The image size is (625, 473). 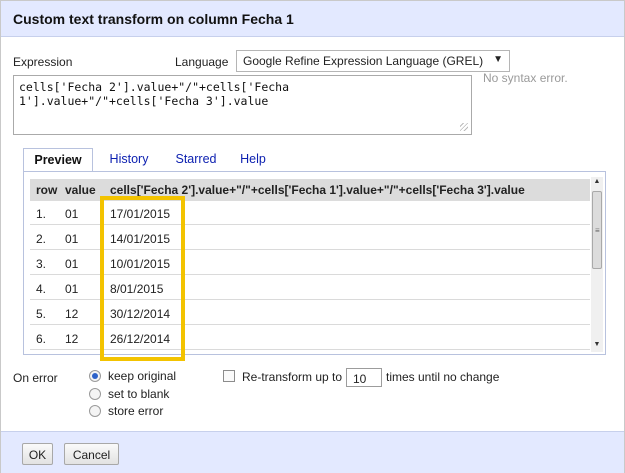 What do you see at coordinates (58, 160) in the screenshot?
I see `tab-preview: Preview` at bounding box center [58, 160].